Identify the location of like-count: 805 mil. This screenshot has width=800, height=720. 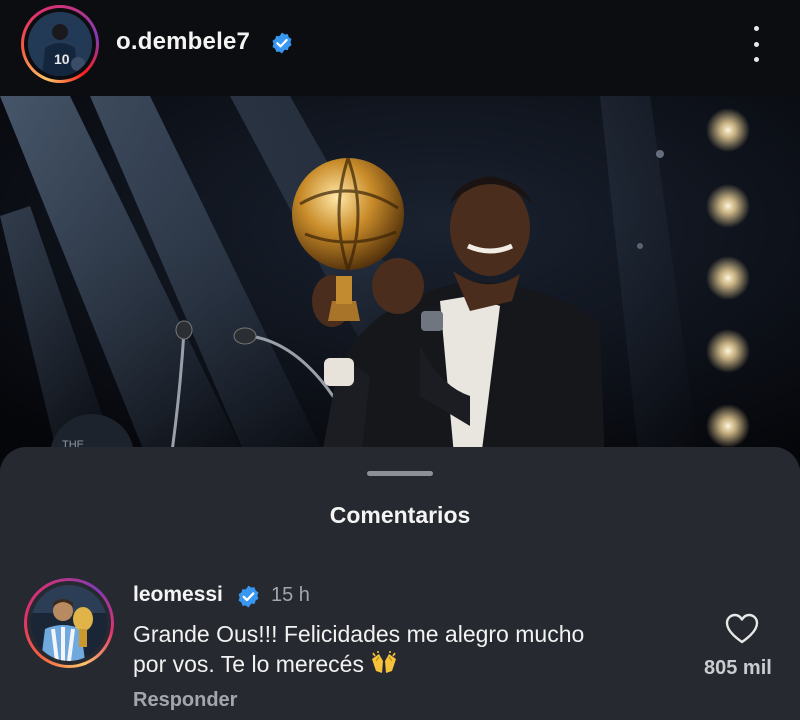
(738, 668).